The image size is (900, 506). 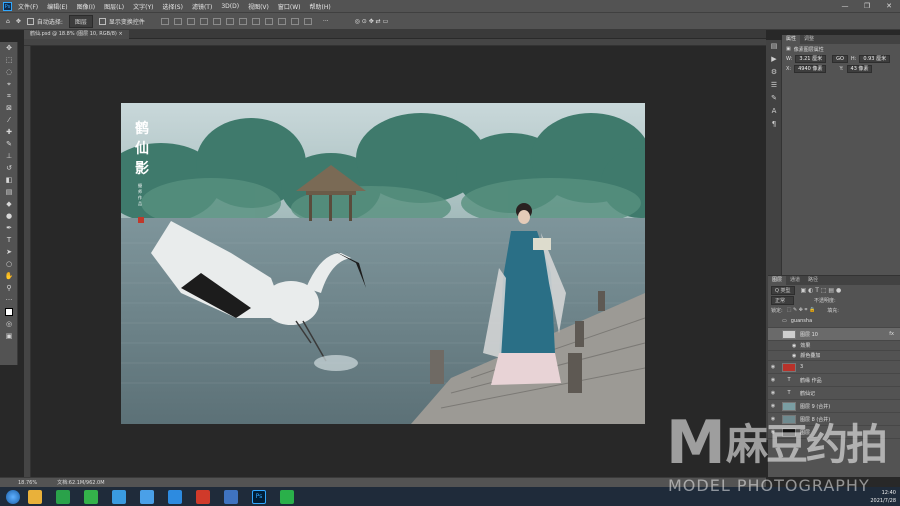 I want to click on layer-row: ◉ 图层 9 (合并), so click(x=834, y=406).